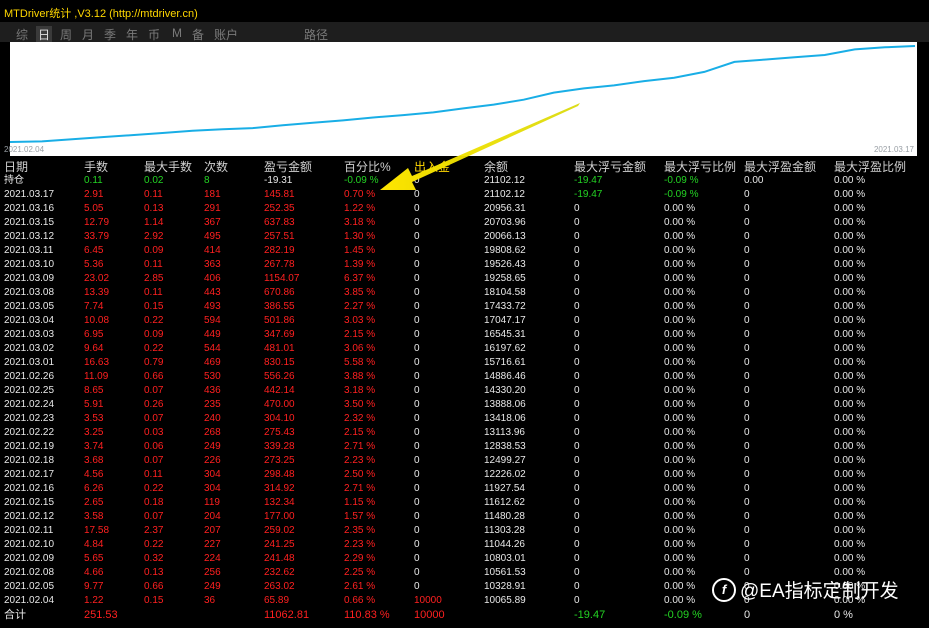  Describe the element at coordinates (154, 34) in the screenshot. I see `tab-6: 币` at that location.